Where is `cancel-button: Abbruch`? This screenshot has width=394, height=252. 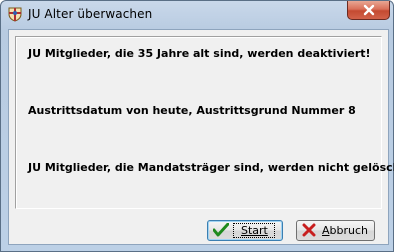
cancel-button: Abbruch is located at coordinates (335, 230).